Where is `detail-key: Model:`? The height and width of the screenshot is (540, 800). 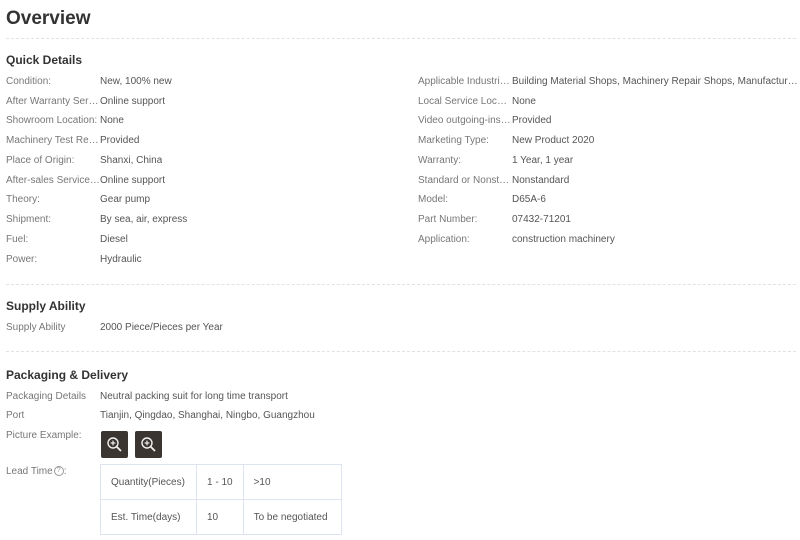 detail-key: Model: is located at coordinates (433, 199).